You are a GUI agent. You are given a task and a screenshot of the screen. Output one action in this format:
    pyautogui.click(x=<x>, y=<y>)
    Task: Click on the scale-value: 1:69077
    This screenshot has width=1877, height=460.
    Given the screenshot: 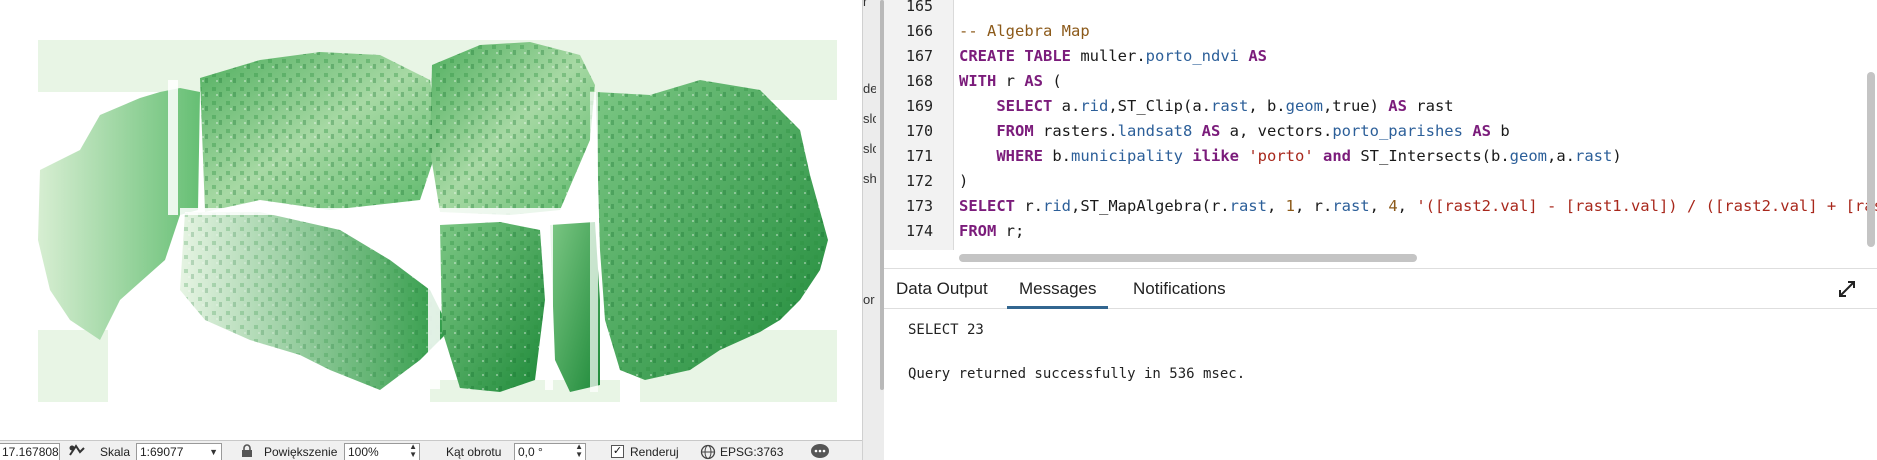 What is the action you would take?
    pyautogui.click(x=162, y=452)
    